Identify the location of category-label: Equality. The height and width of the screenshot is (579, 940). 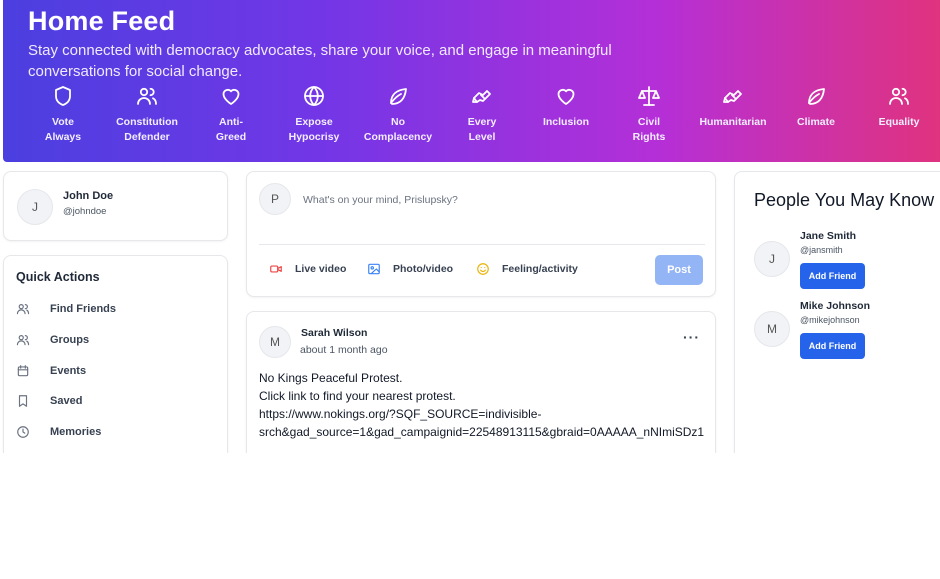
(899, 122).